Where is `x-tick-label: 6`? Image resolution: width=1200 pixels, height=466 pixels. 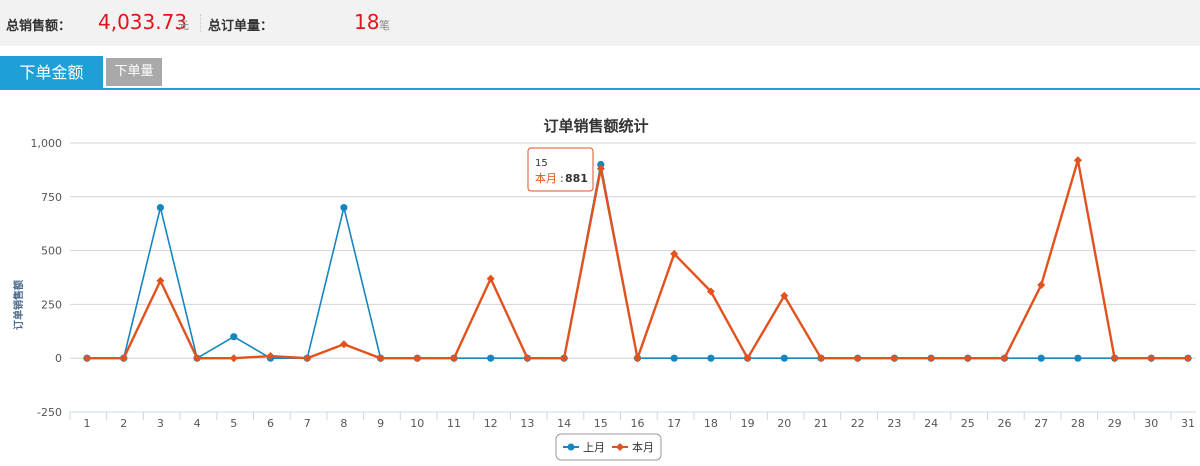 x-tick-label: 6 is located at coordinates (270, 423).